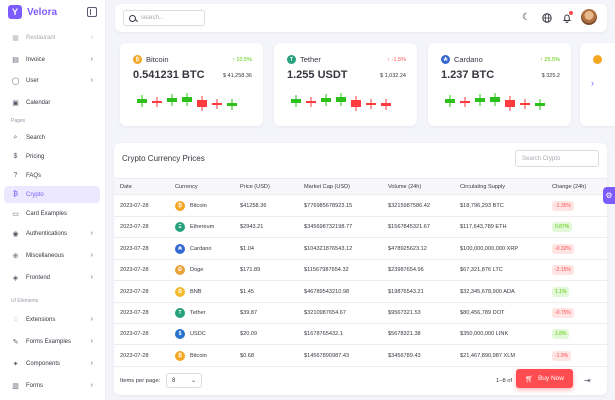  I want to click on table-title: Crypto Currency Prices, so click(163, 158).